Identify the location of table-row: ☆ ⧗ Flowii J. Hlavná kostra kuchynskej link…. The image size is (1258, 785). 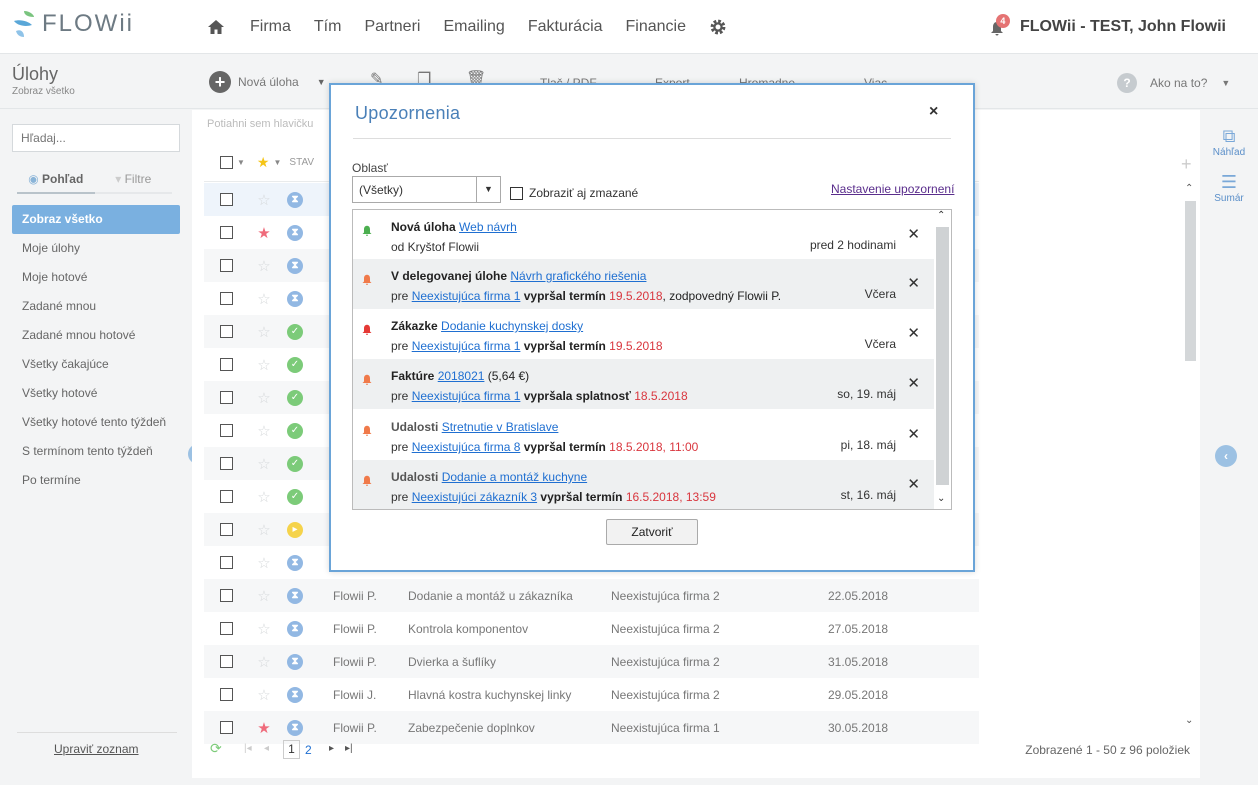
(591, 694).